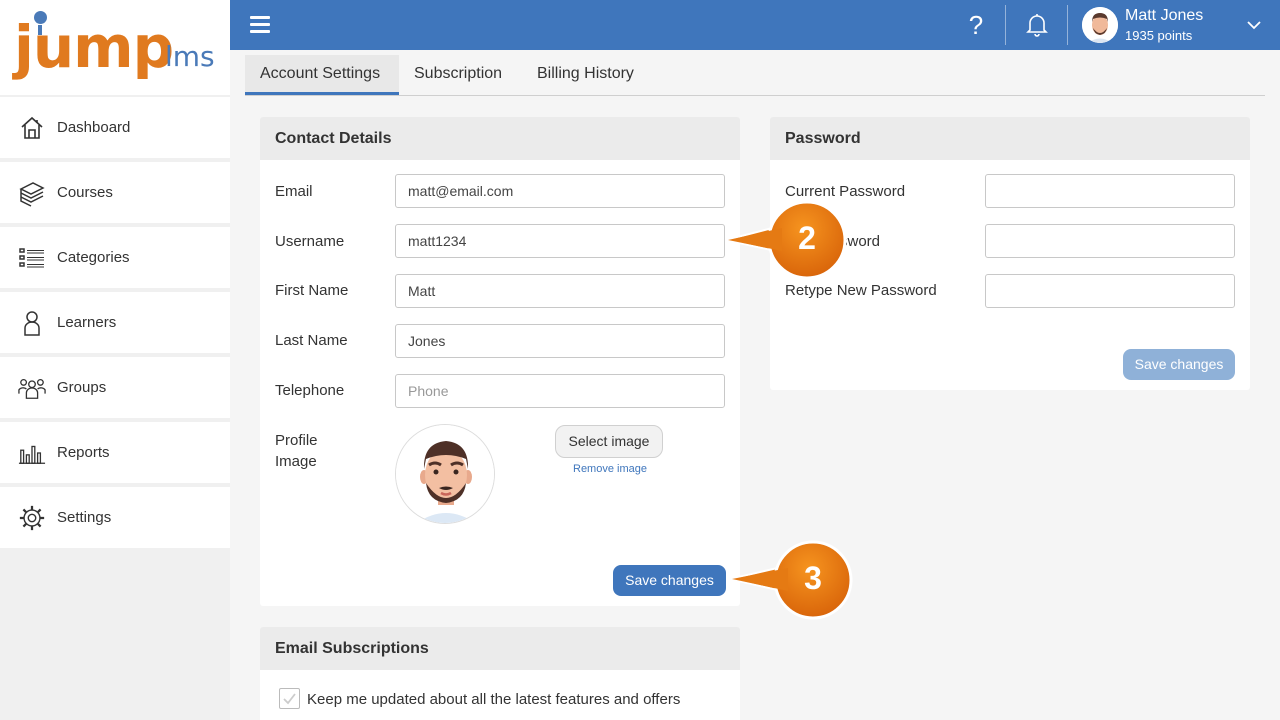  What do you see at coordinates (560, 391) in the screenshot?
I see `telephone-field` at bounding box center [560, 391].